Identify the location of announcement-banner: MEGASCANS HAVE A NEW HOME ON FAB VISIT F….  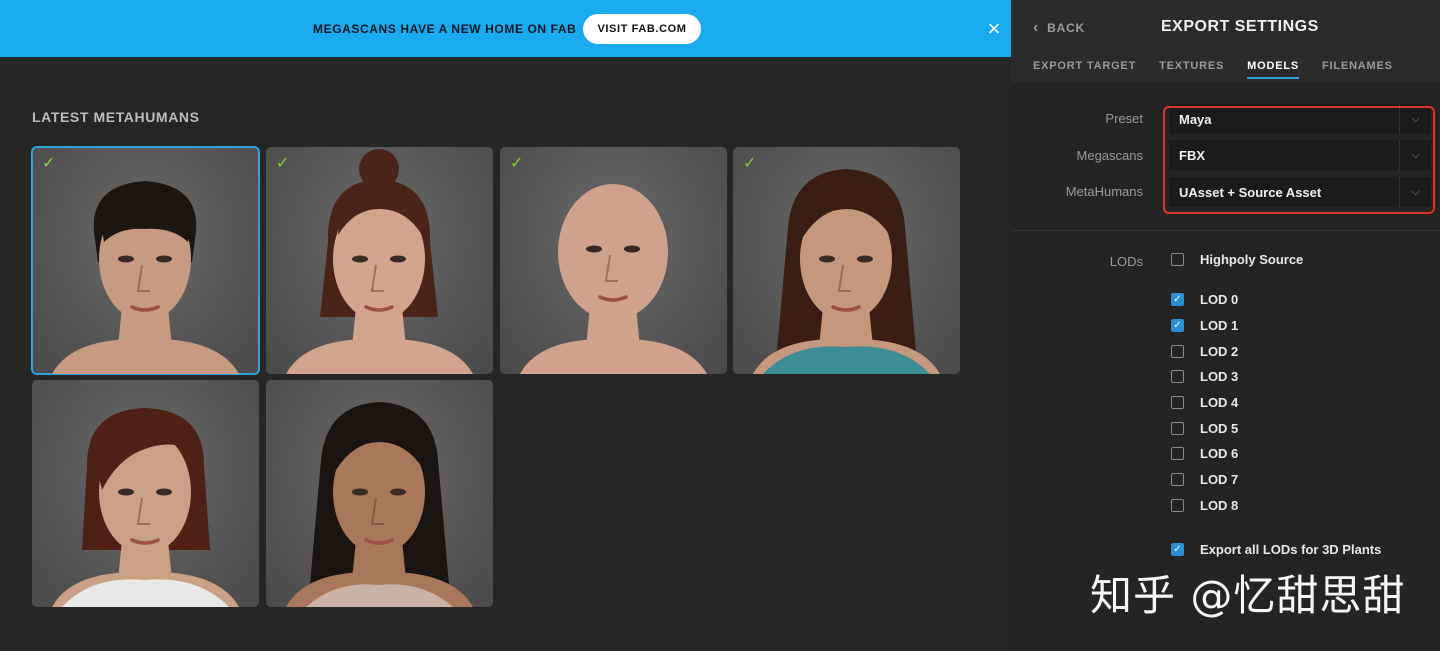
(505, 28).